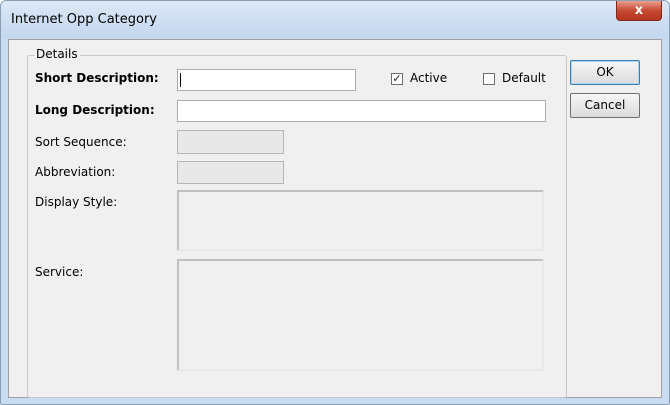  Describe the element at coordinates (266, 80) in the screenshot. I see `short-description-input` at that location.